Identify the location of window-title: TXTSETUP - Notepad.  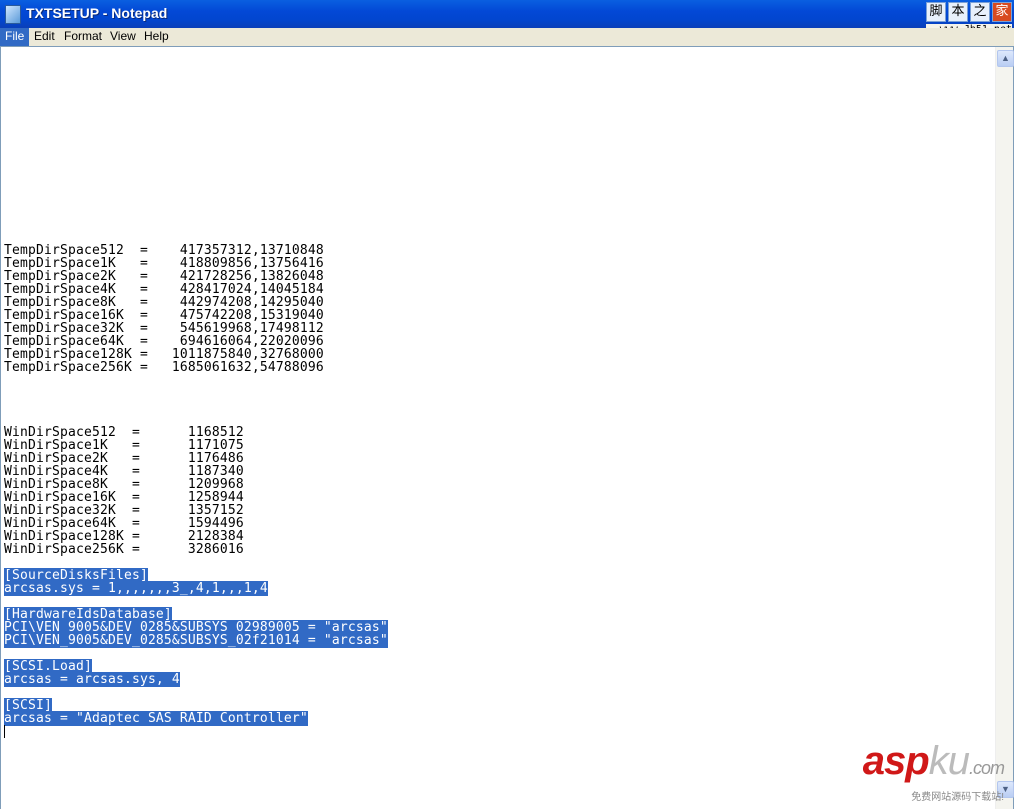
(97, 13).